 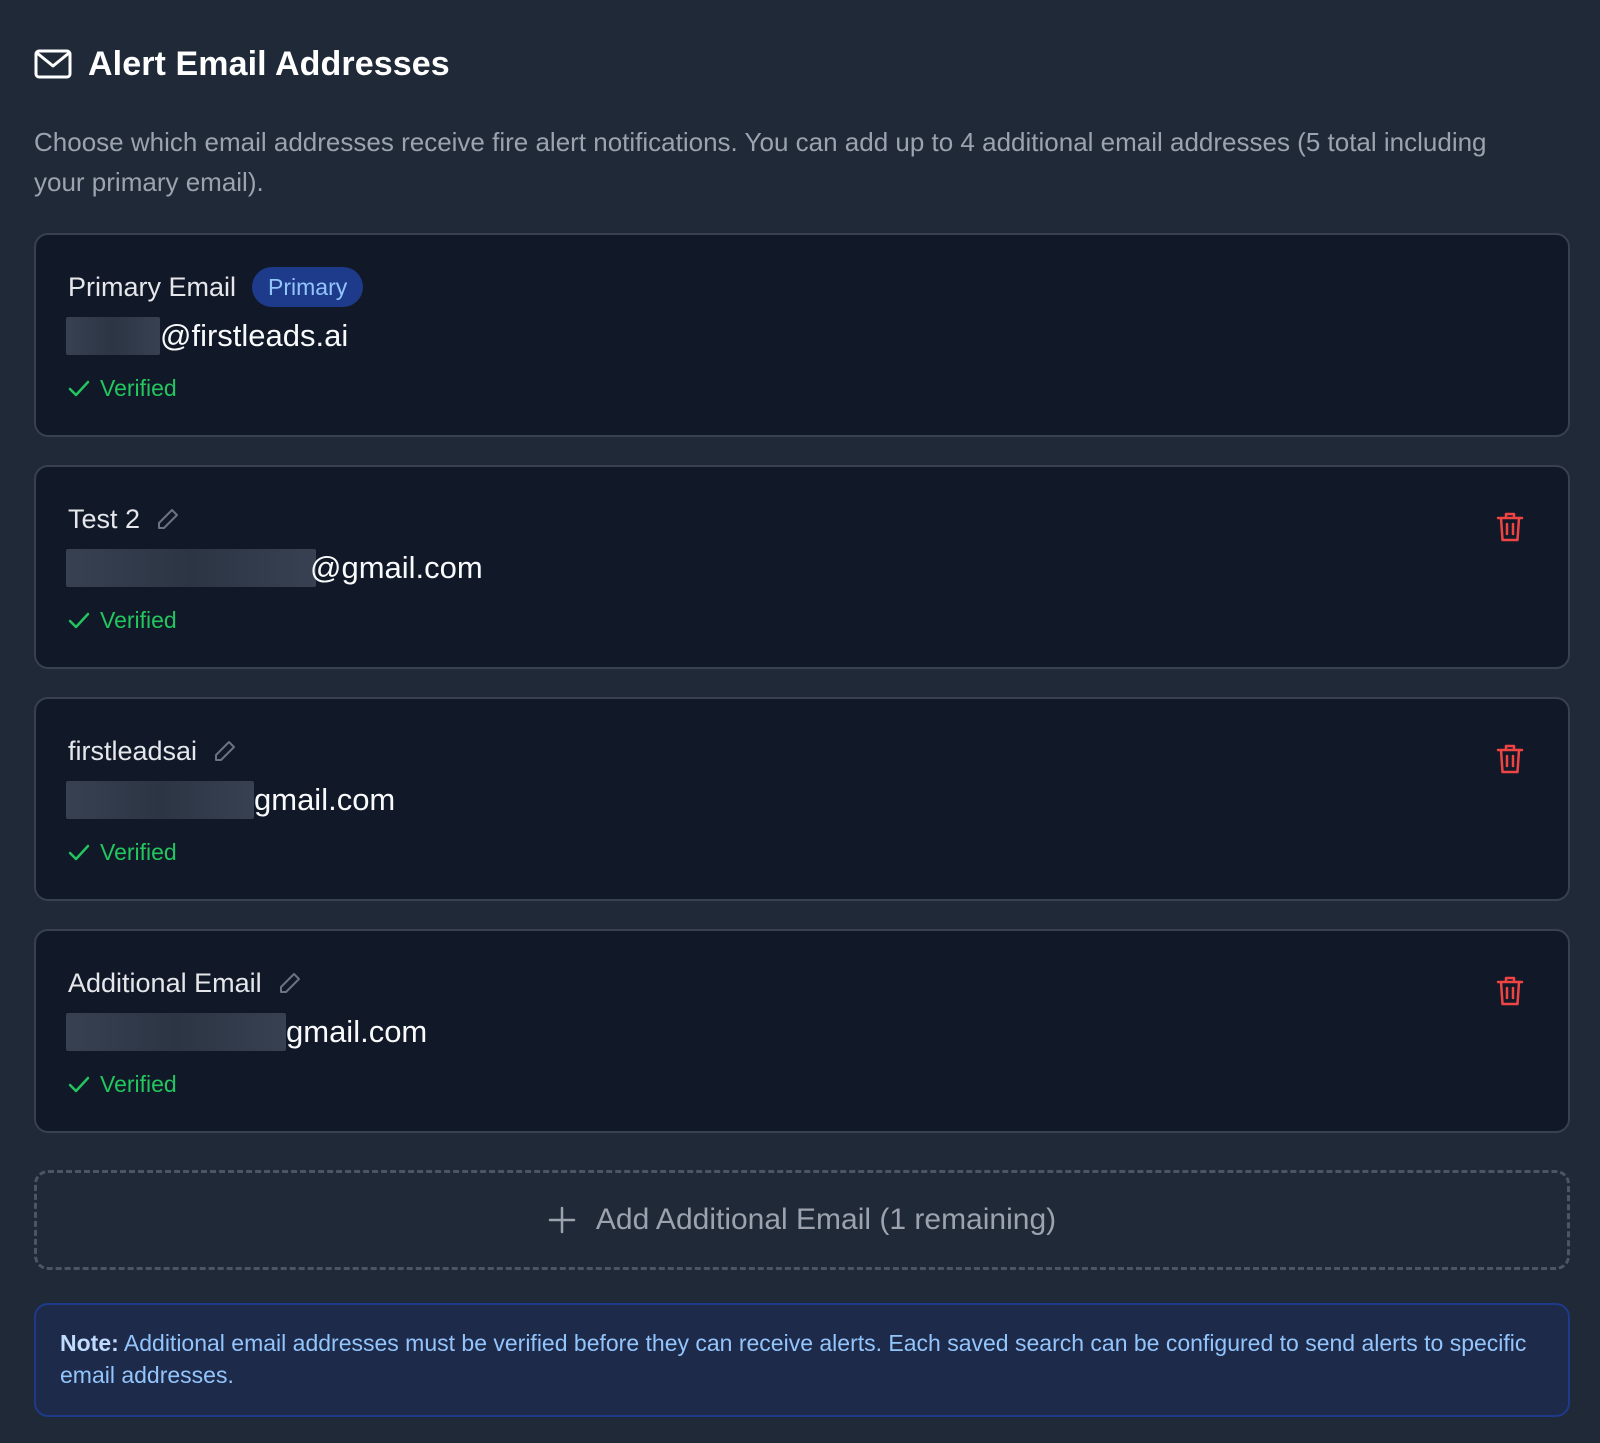 What do you see at coordinates (802, 799) in the screenshot?
I see `email-card: firstleadsai gmail.com Verified` at bounding box center [802, 799].